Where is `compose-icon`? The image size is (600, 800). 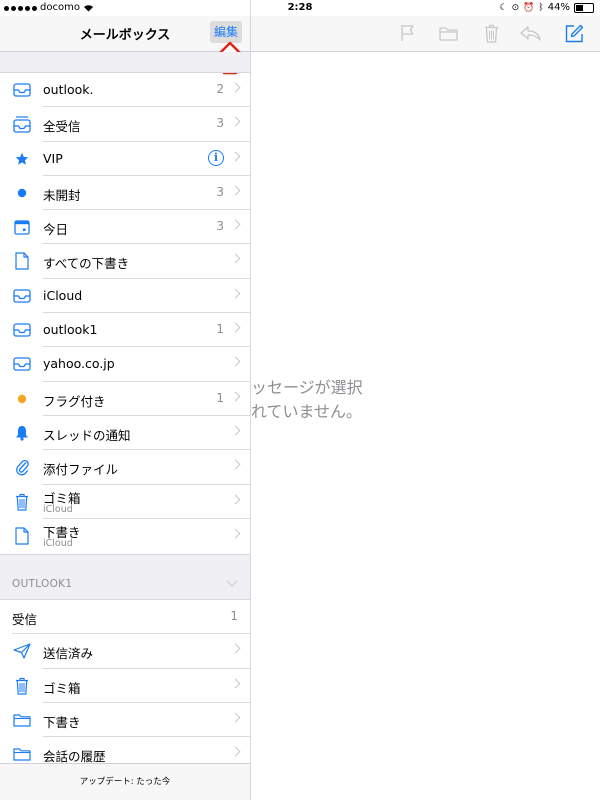
compose-icon is located at coordinates (574, 33).